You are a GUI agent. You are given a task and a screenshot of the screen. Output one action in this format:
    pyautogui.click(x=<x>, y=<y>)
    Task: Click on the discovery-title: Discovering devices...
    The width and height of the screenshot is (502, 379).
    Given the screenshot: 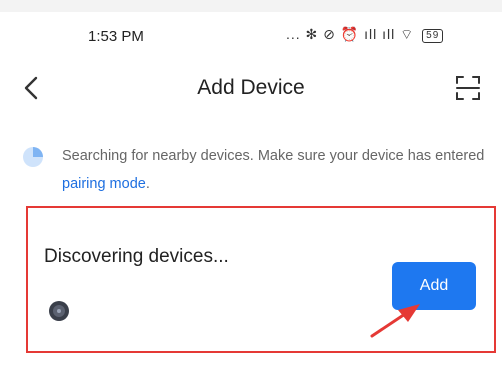 What is the action you would take?
    pyautogui.click(x=136, y=256)
    